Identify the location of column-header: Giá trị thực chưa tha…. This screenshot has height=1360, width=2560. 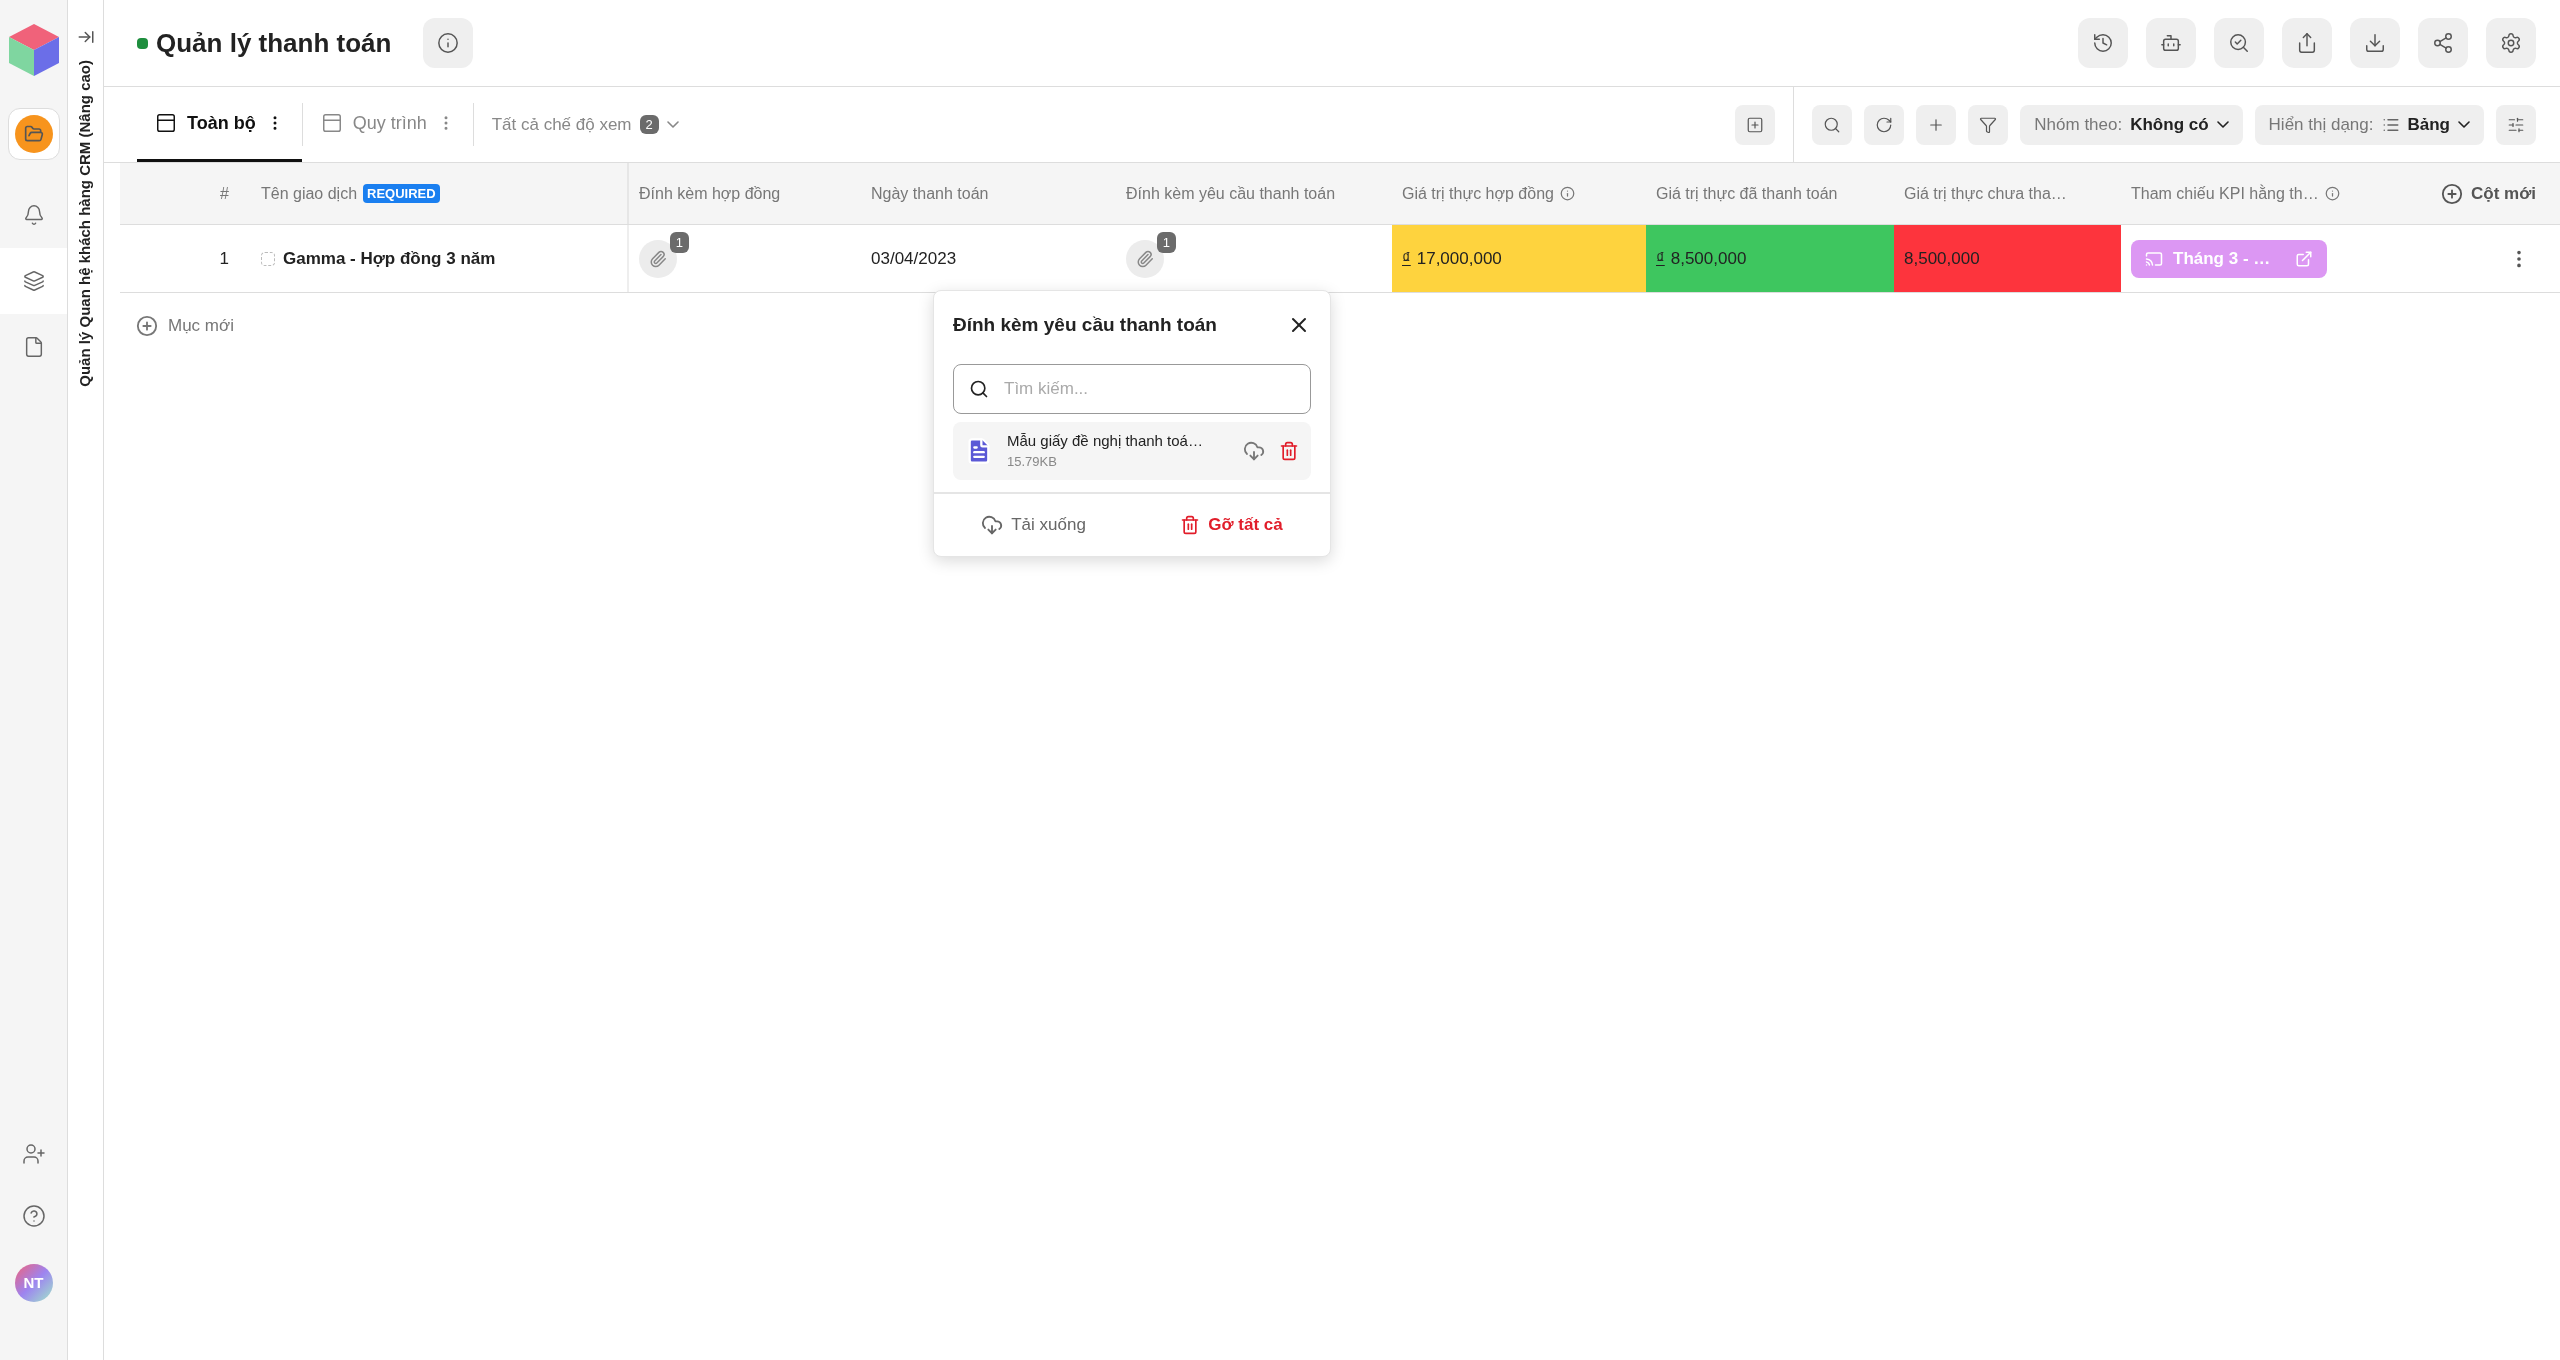
(1985, 193).